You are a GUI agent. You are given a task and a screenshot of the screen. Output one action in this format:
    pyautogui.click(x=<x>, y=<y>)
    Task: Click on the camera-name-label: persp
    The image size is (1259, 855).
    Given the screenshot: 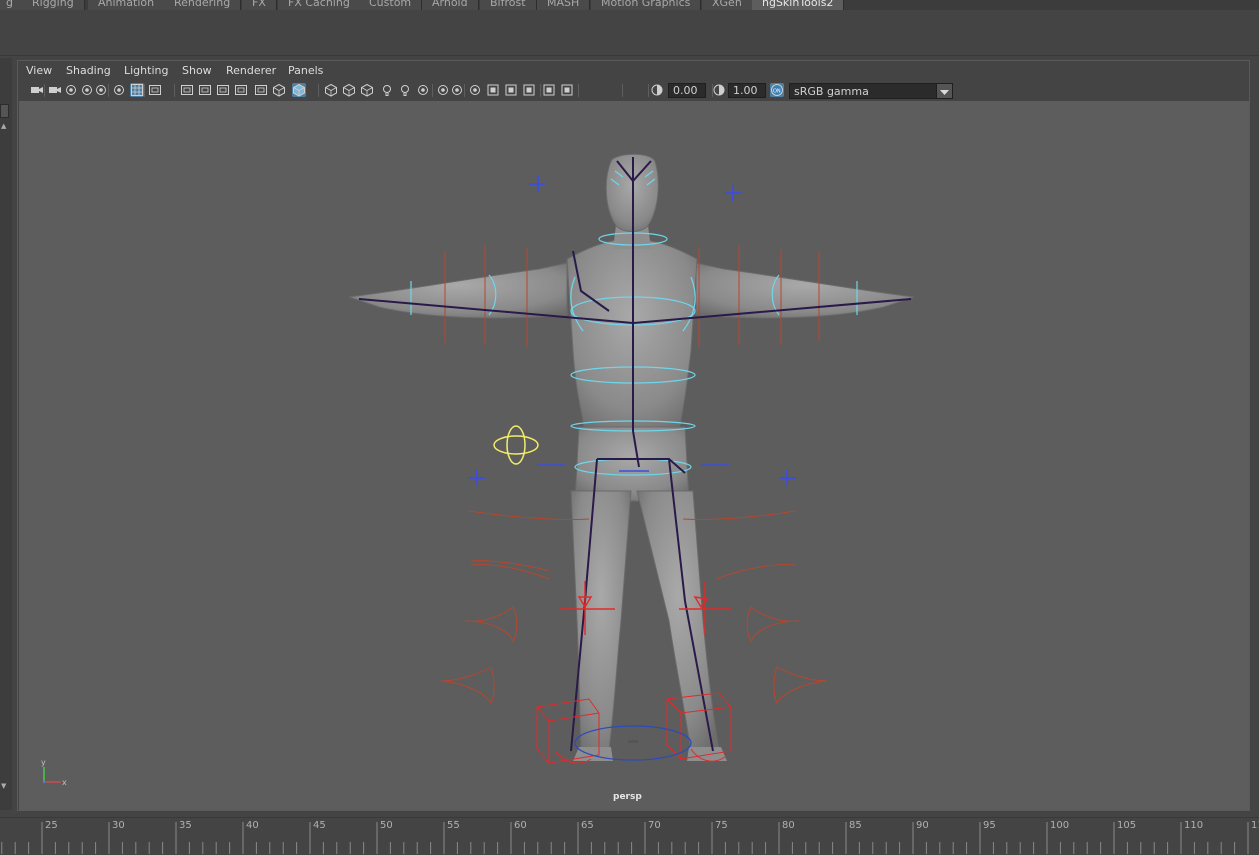 What is the action you would take?
    pyautogui.click(x=627, y=797)
    